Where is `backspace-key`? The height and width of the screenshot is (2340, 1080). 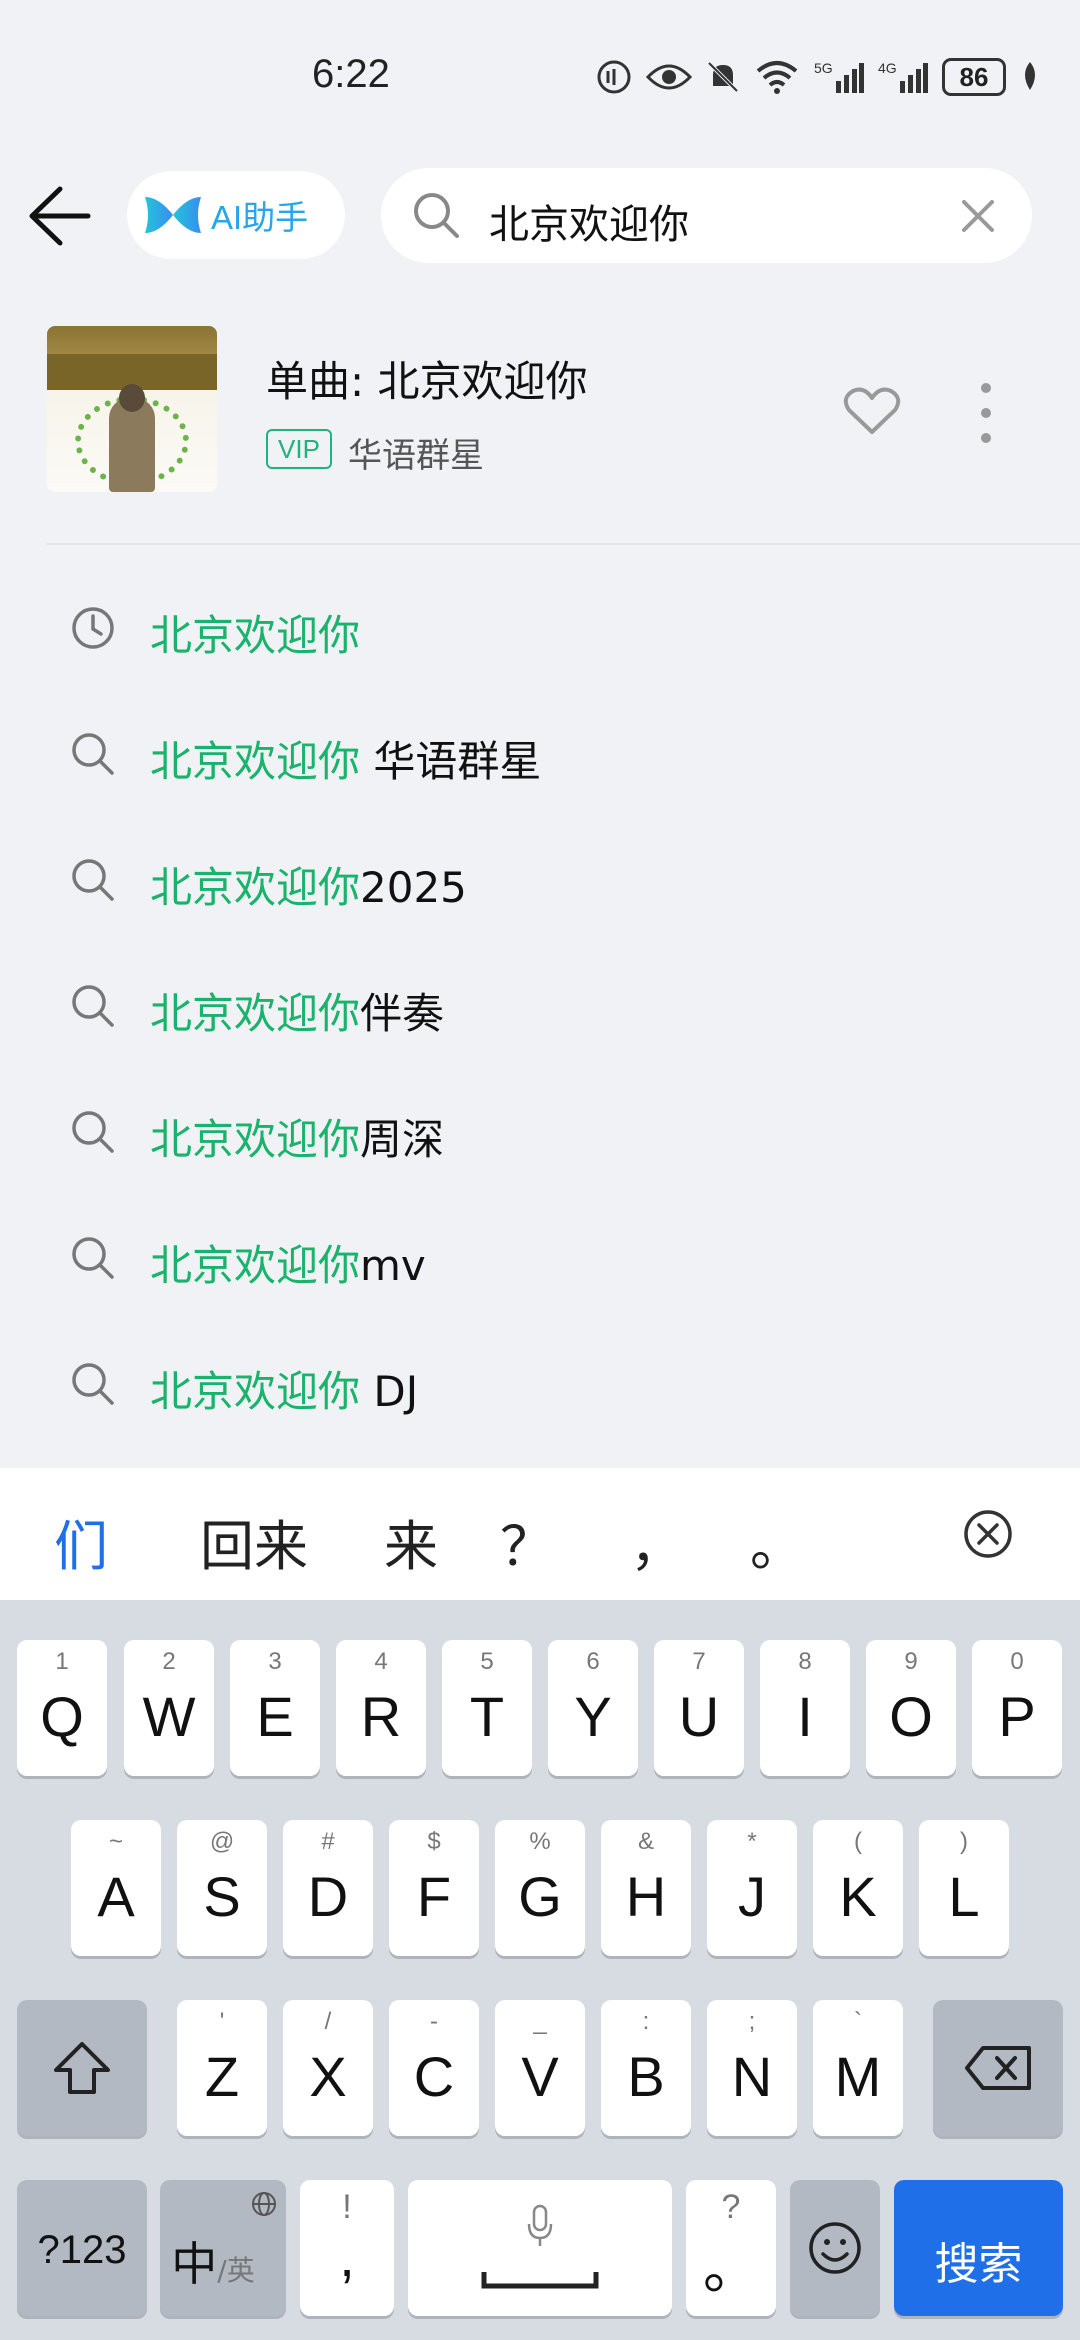 backspace-key is located at coordinates (998, 2068).